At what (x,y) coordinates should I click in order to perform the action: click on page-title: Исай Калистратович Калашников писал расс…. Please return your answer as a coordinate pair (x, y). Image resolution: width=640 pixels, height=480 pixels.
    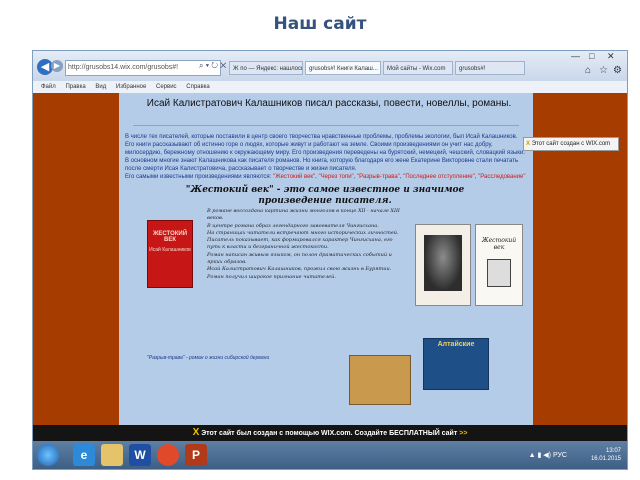
    Looking at the image, I should click on (329, 103).